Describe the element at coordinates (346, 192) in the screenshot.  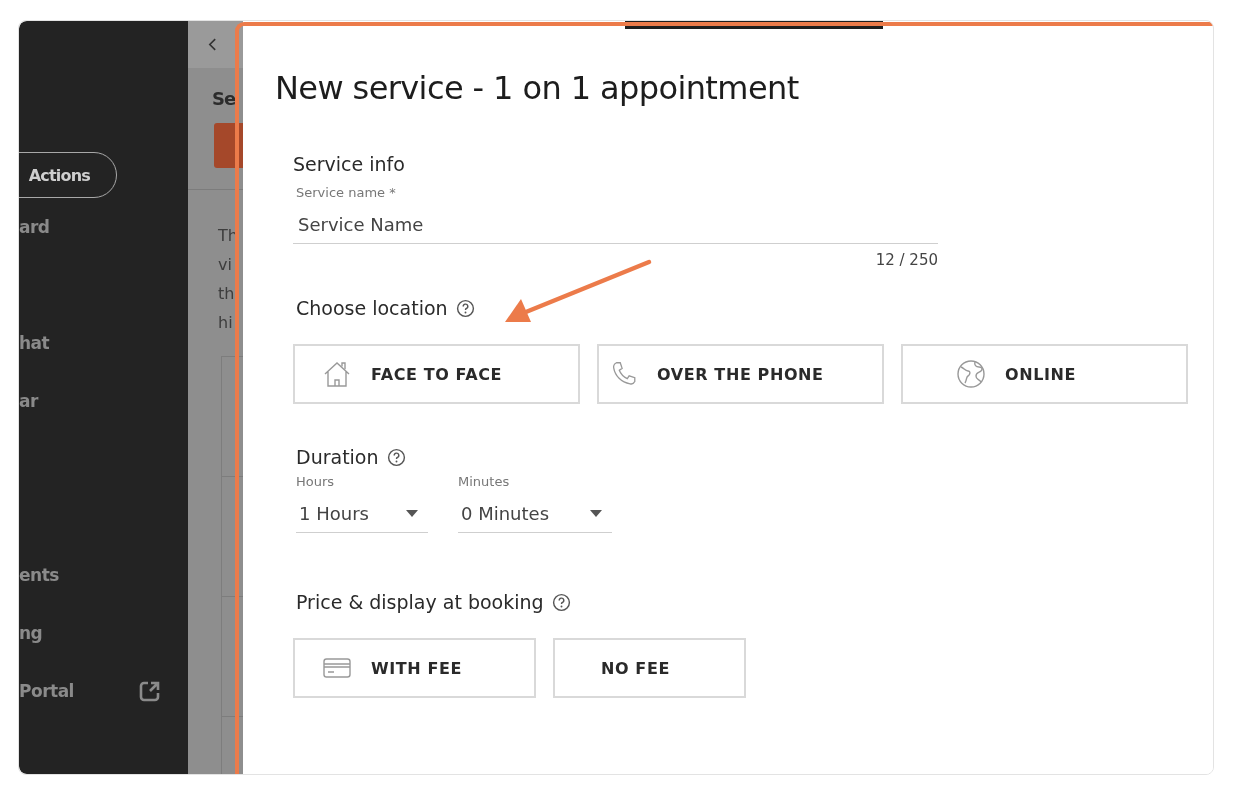
I see `field-label: Service name *` at that location.